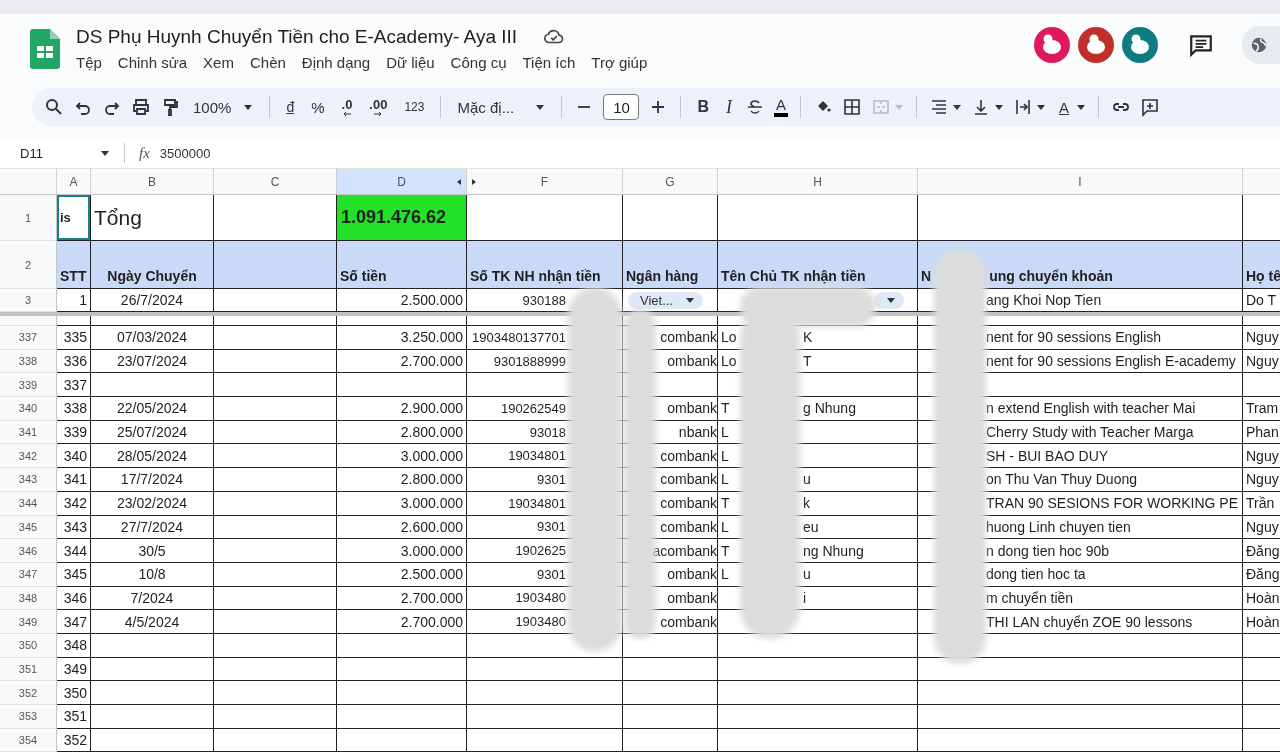 The width and height of the screenshot is (1280, 753). What do you see at coordinates (152, 574) in the screenshot?
I see `table-cell: 10/8` at bounding box center [152, 574].